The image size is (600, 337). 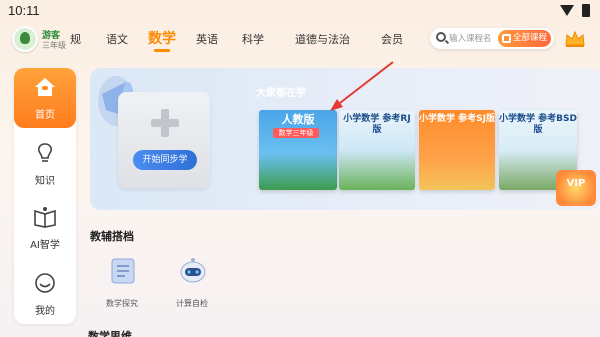 I want to click on sidebar-item-label: 首页, so click(x=45, y=115).